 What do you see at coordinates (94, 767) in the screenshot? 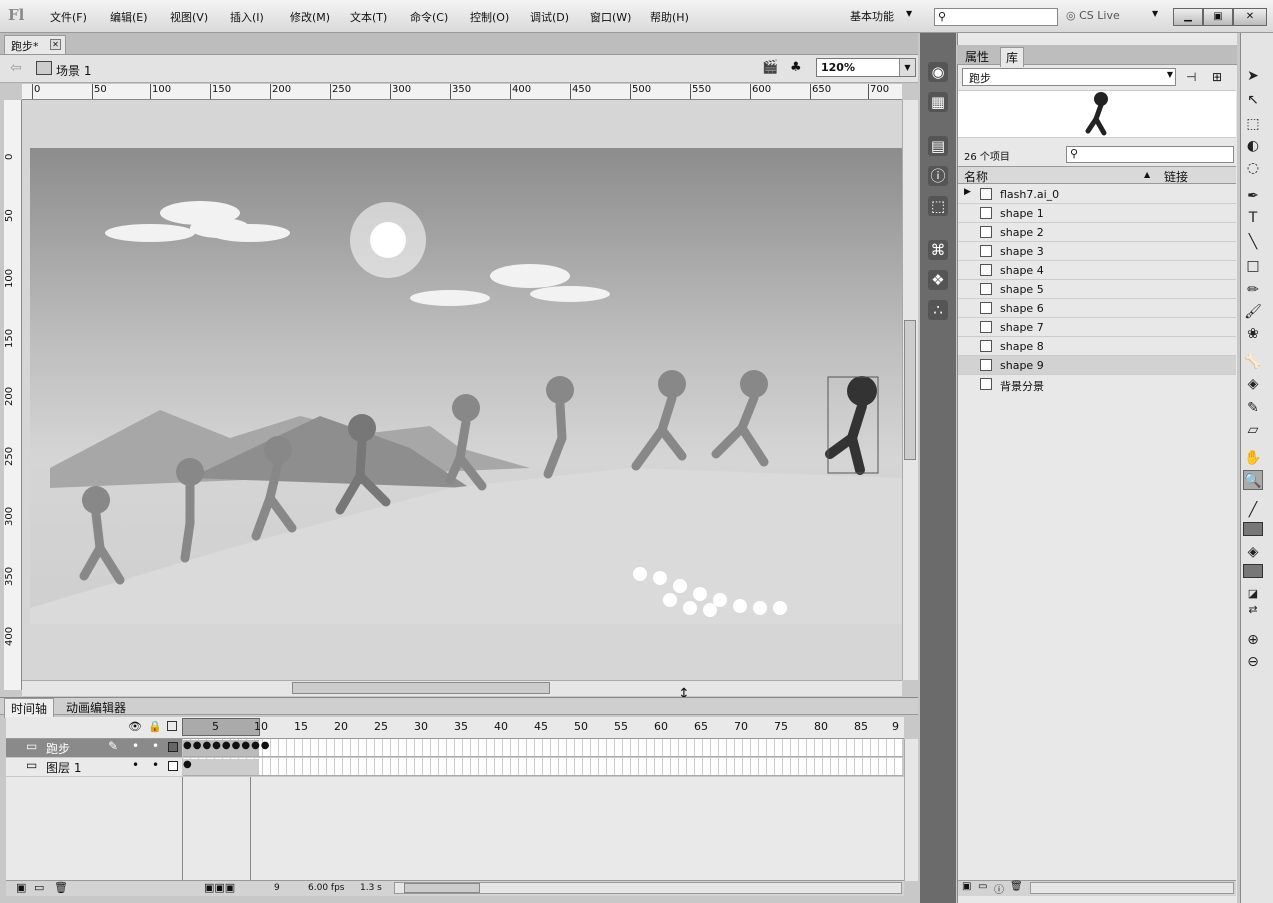
I see `layer-row-layer1: ▭ 图层 1 • •` at bounding box center [94, 767].